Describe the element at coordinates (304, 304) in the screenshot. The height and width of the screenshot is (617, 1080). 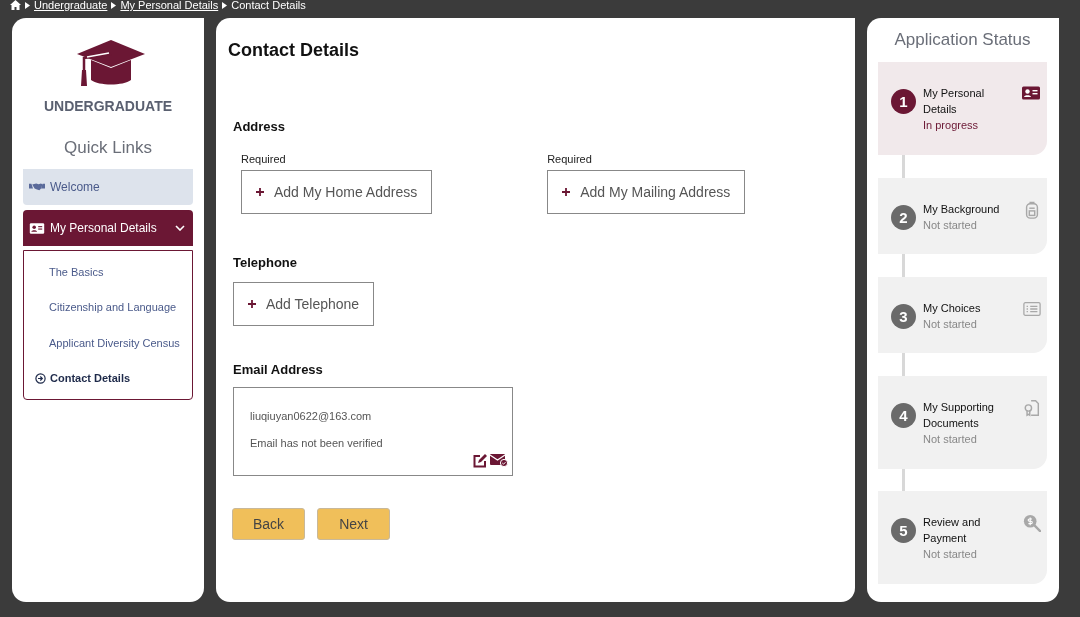
I see `add-button: Add Telephone` at that location.